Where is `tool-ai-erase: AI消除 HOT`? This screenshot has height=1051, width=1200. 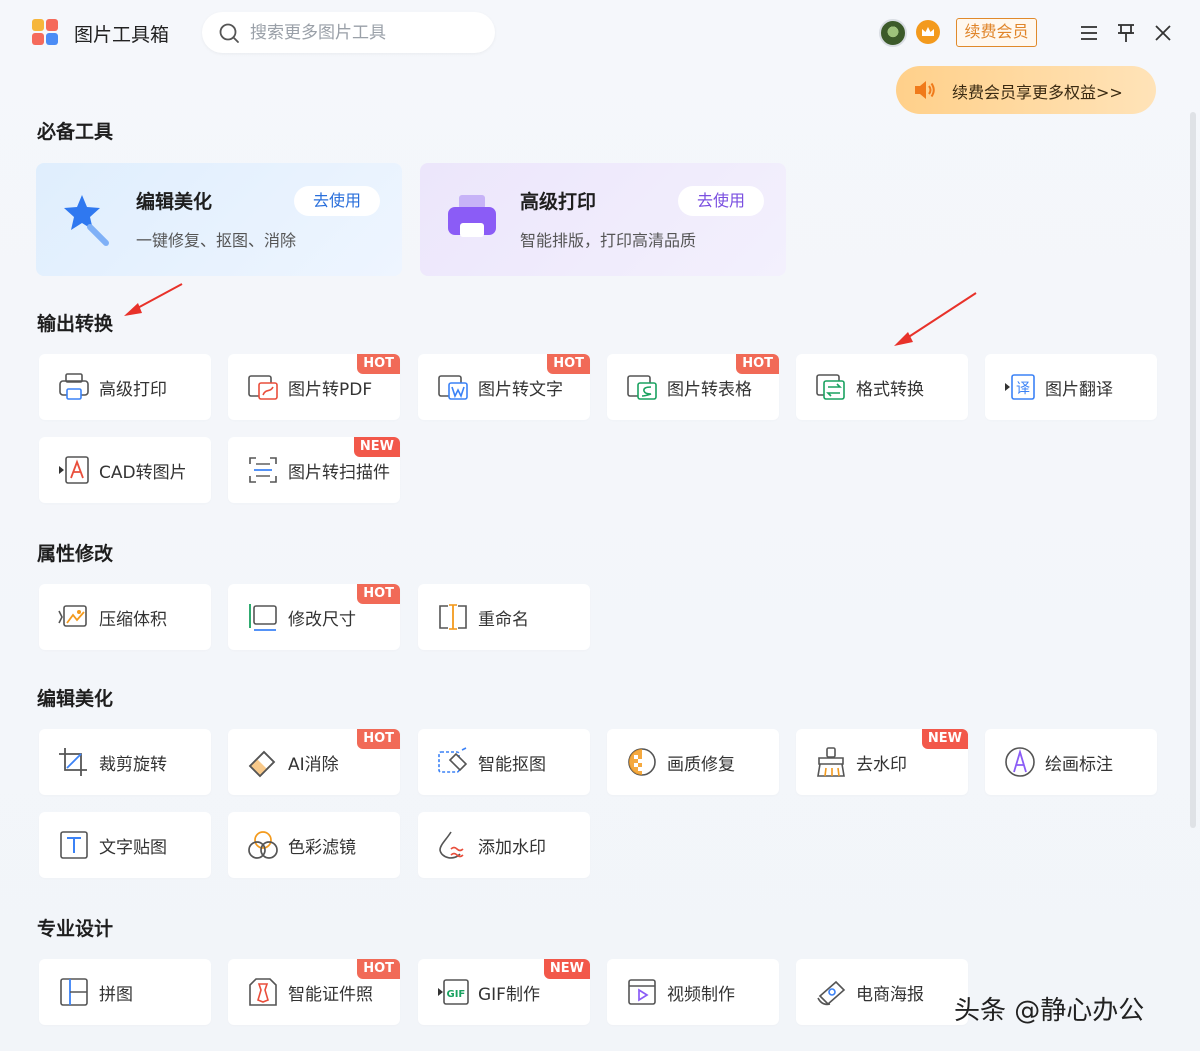
tool-ai-erase: AI消除 HOT is located at coordinates (314, 762).